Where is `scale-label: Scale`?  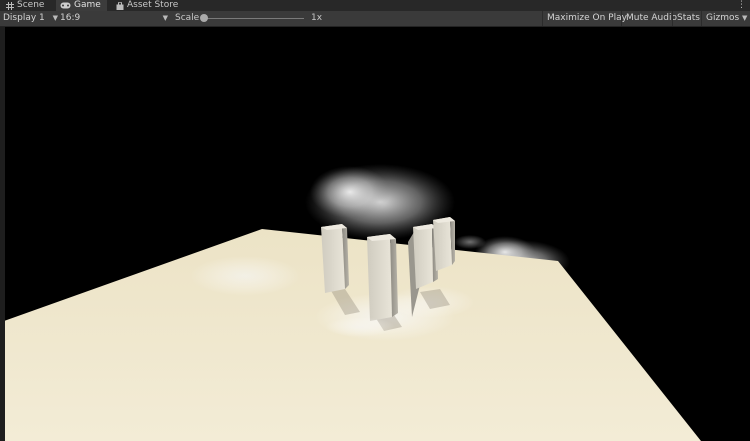
scale-label: Scale is located at coordinates (187, 18).